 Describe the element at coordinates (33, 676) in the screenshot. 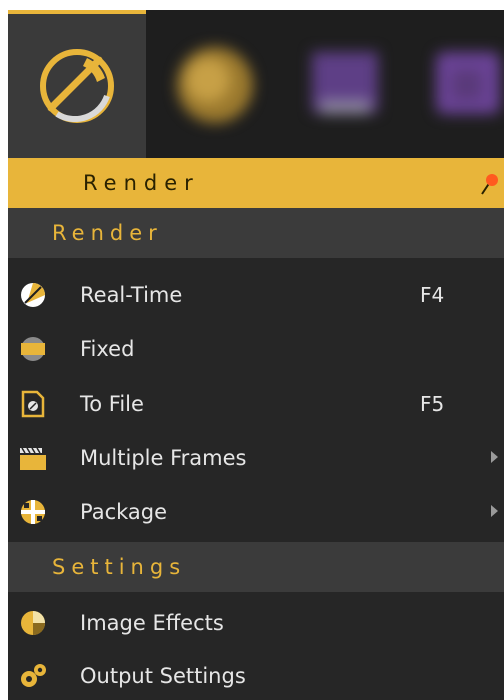

I see `gears-icon` at that location.